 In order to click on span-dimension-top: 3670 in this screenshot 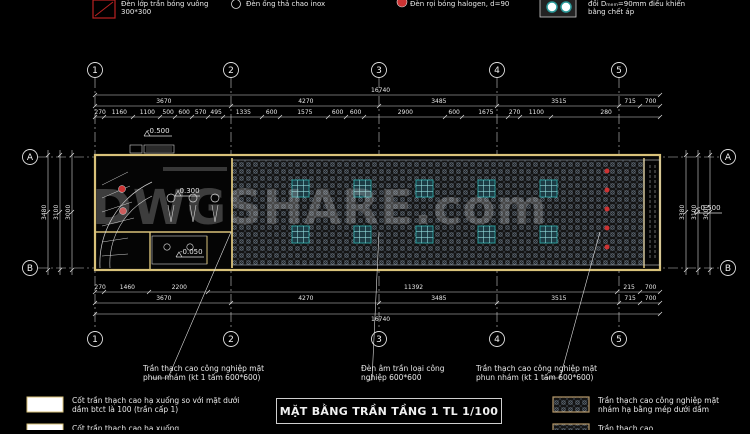, I will do `click(164, 101)`.